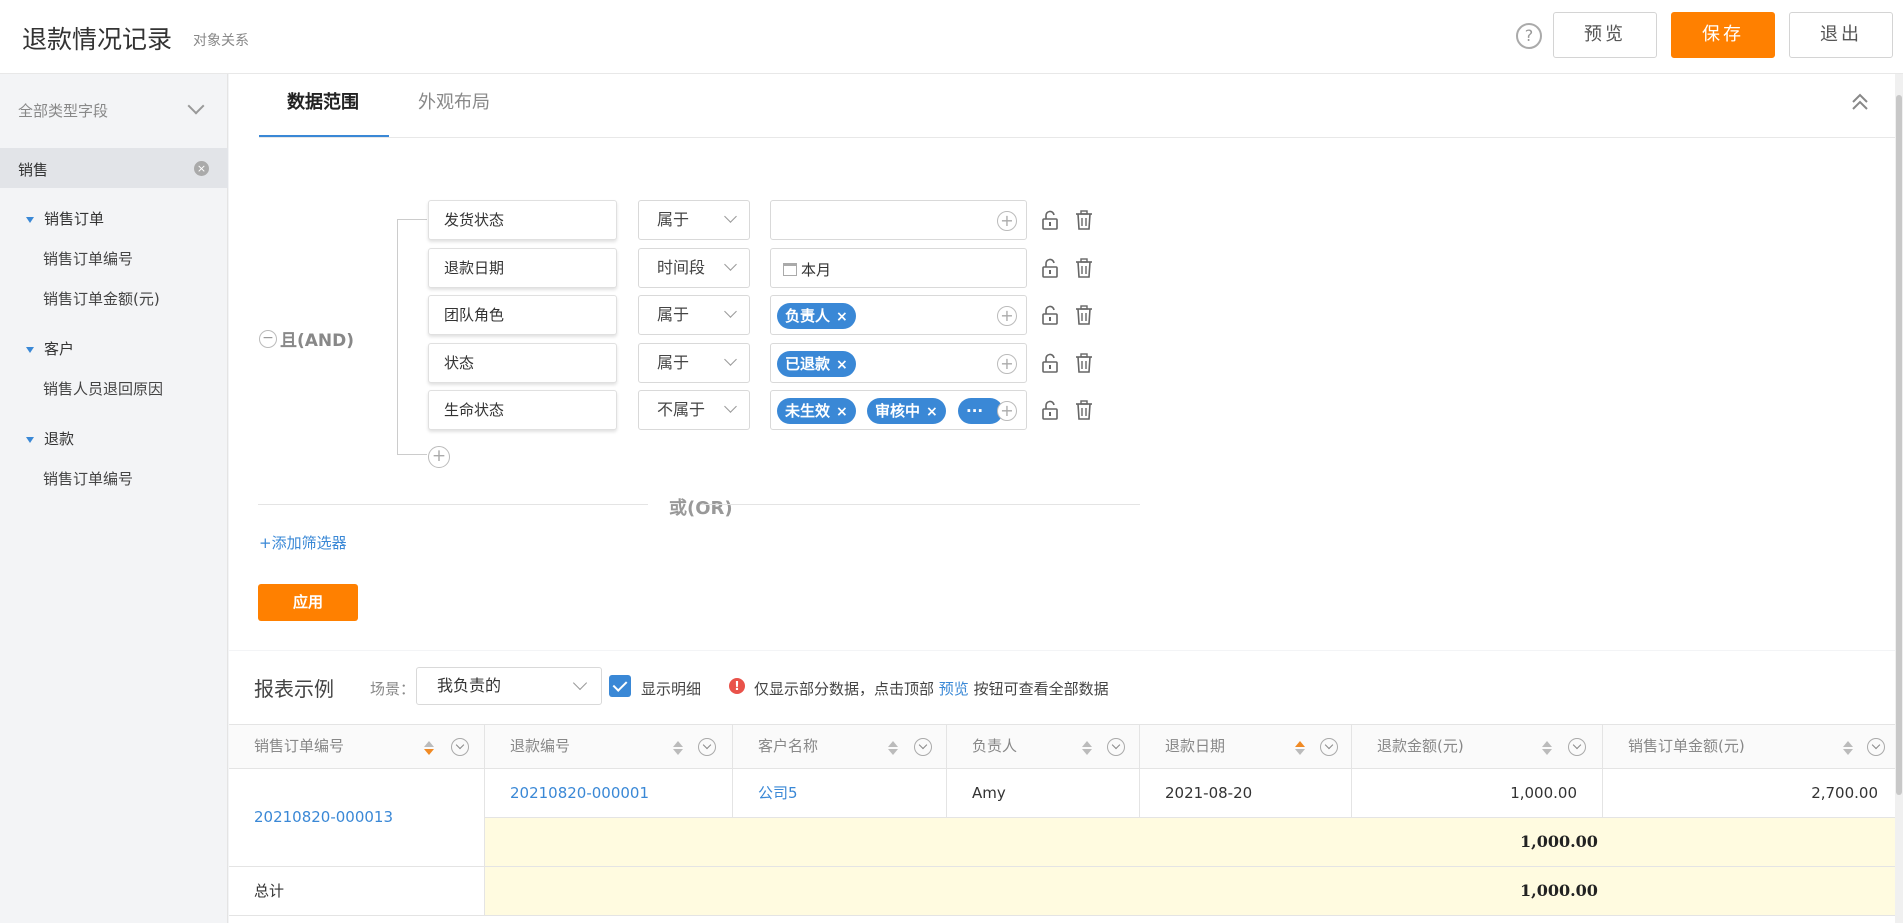 This screenshot has width=1903, height=923. Describe the element at coordinates (1529, 36) in the screenshot. I see `help-icon: ?` at that location.